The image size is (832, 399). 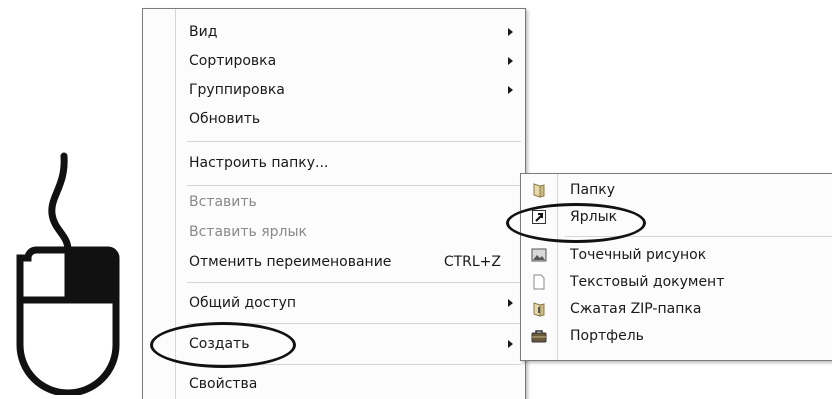 What do you see at coordinates (539, 336) in the screenshot?
I see `briefcase-icon` at bounding box center [539, 336].